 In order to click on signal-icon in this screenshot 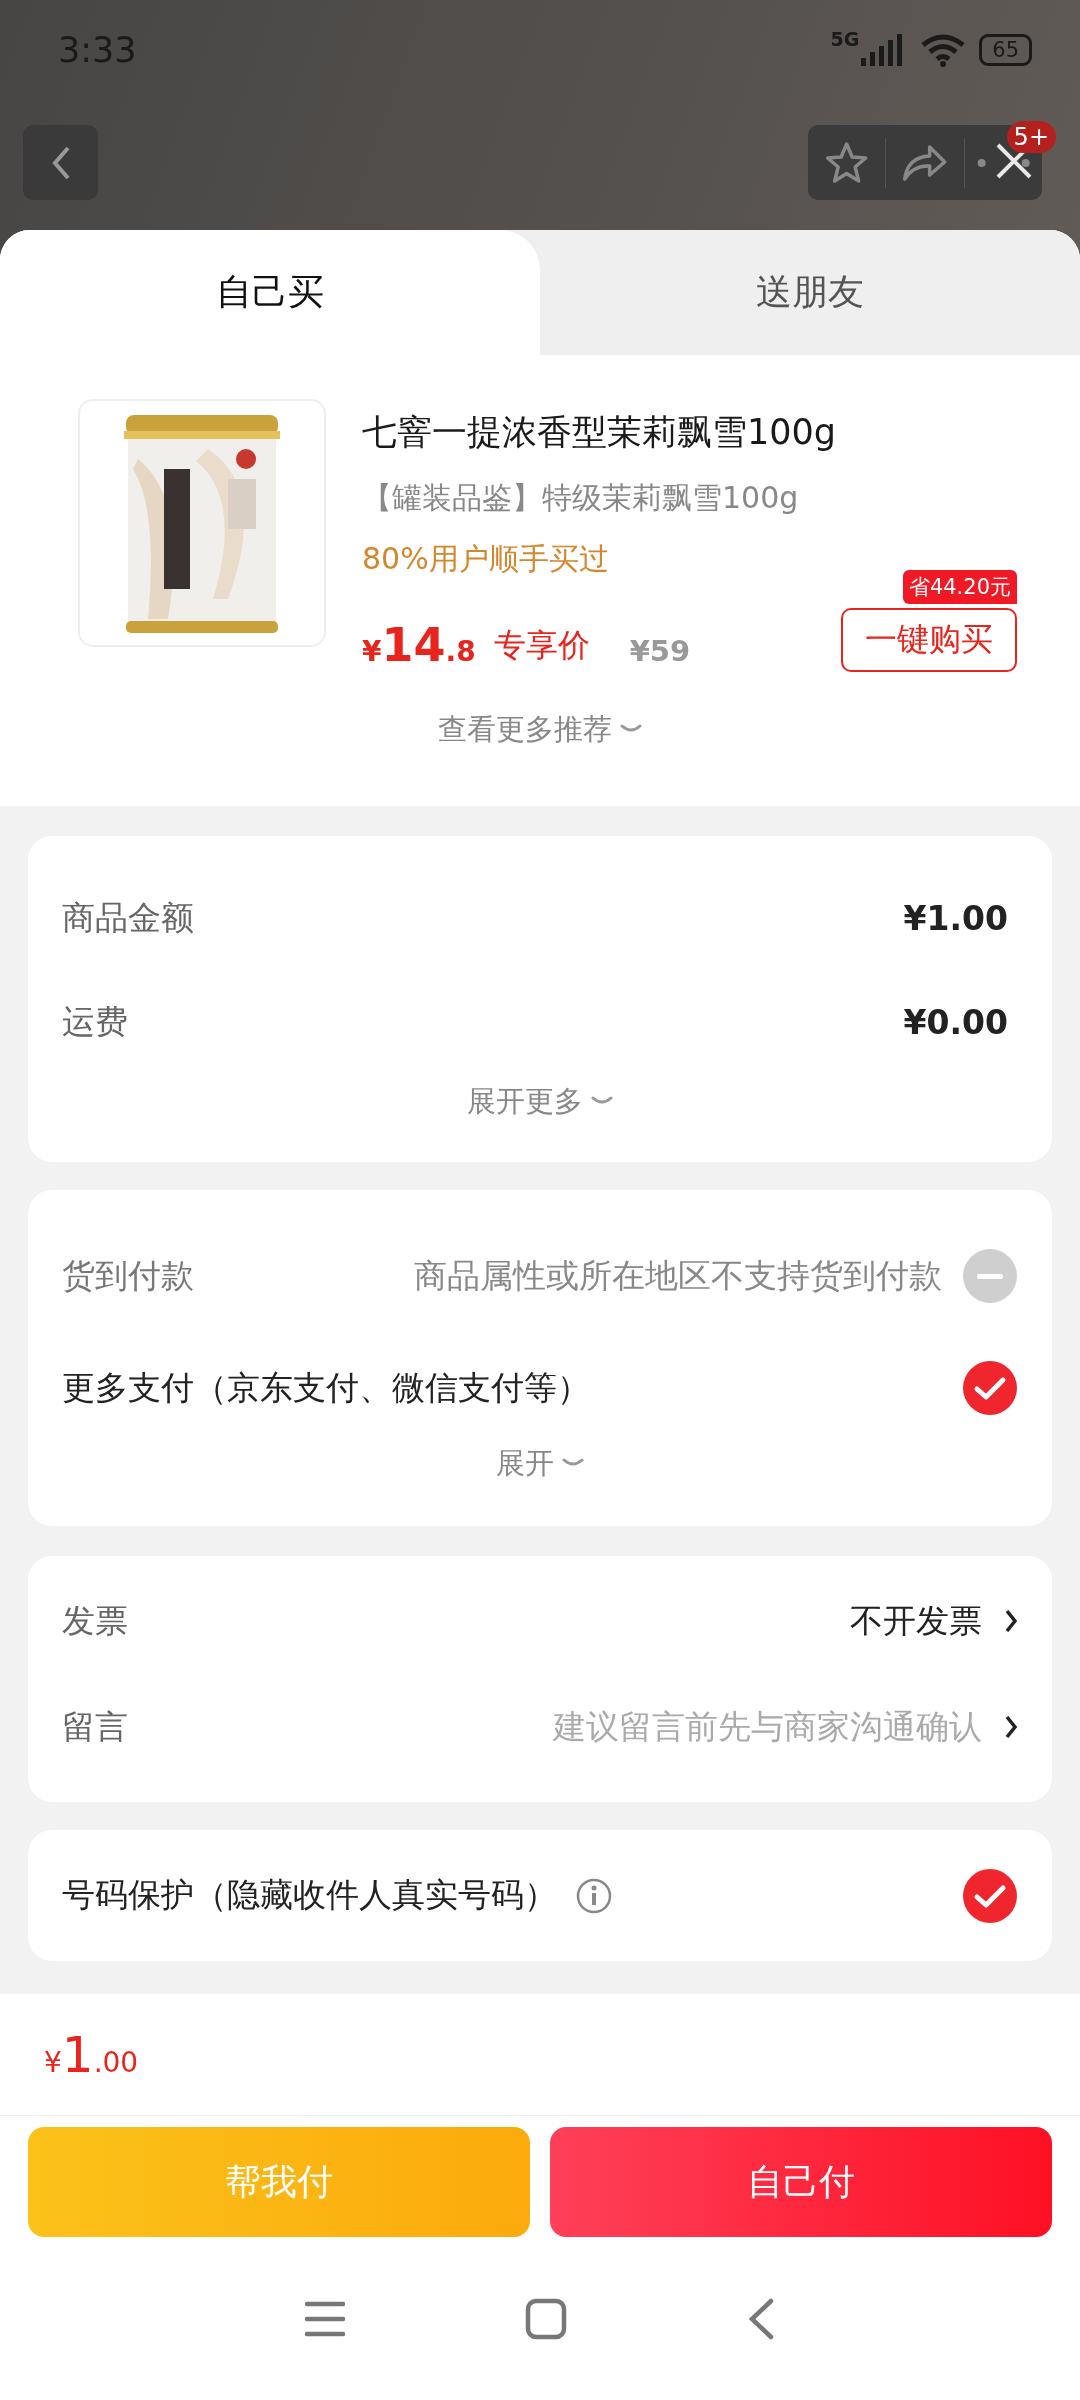, I will do `click(881, 50)`.